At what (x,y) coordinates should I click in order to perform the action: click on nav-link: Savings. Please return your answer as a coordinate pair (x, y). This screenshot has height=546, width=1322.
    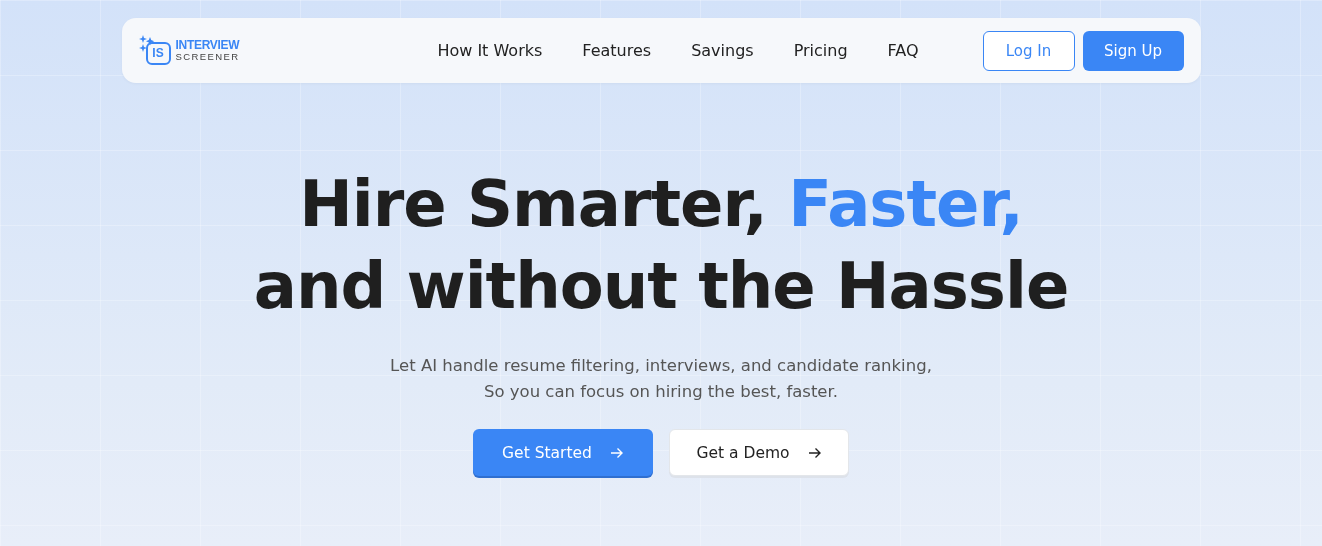
    Looking at the image, I should click on (722, 50).